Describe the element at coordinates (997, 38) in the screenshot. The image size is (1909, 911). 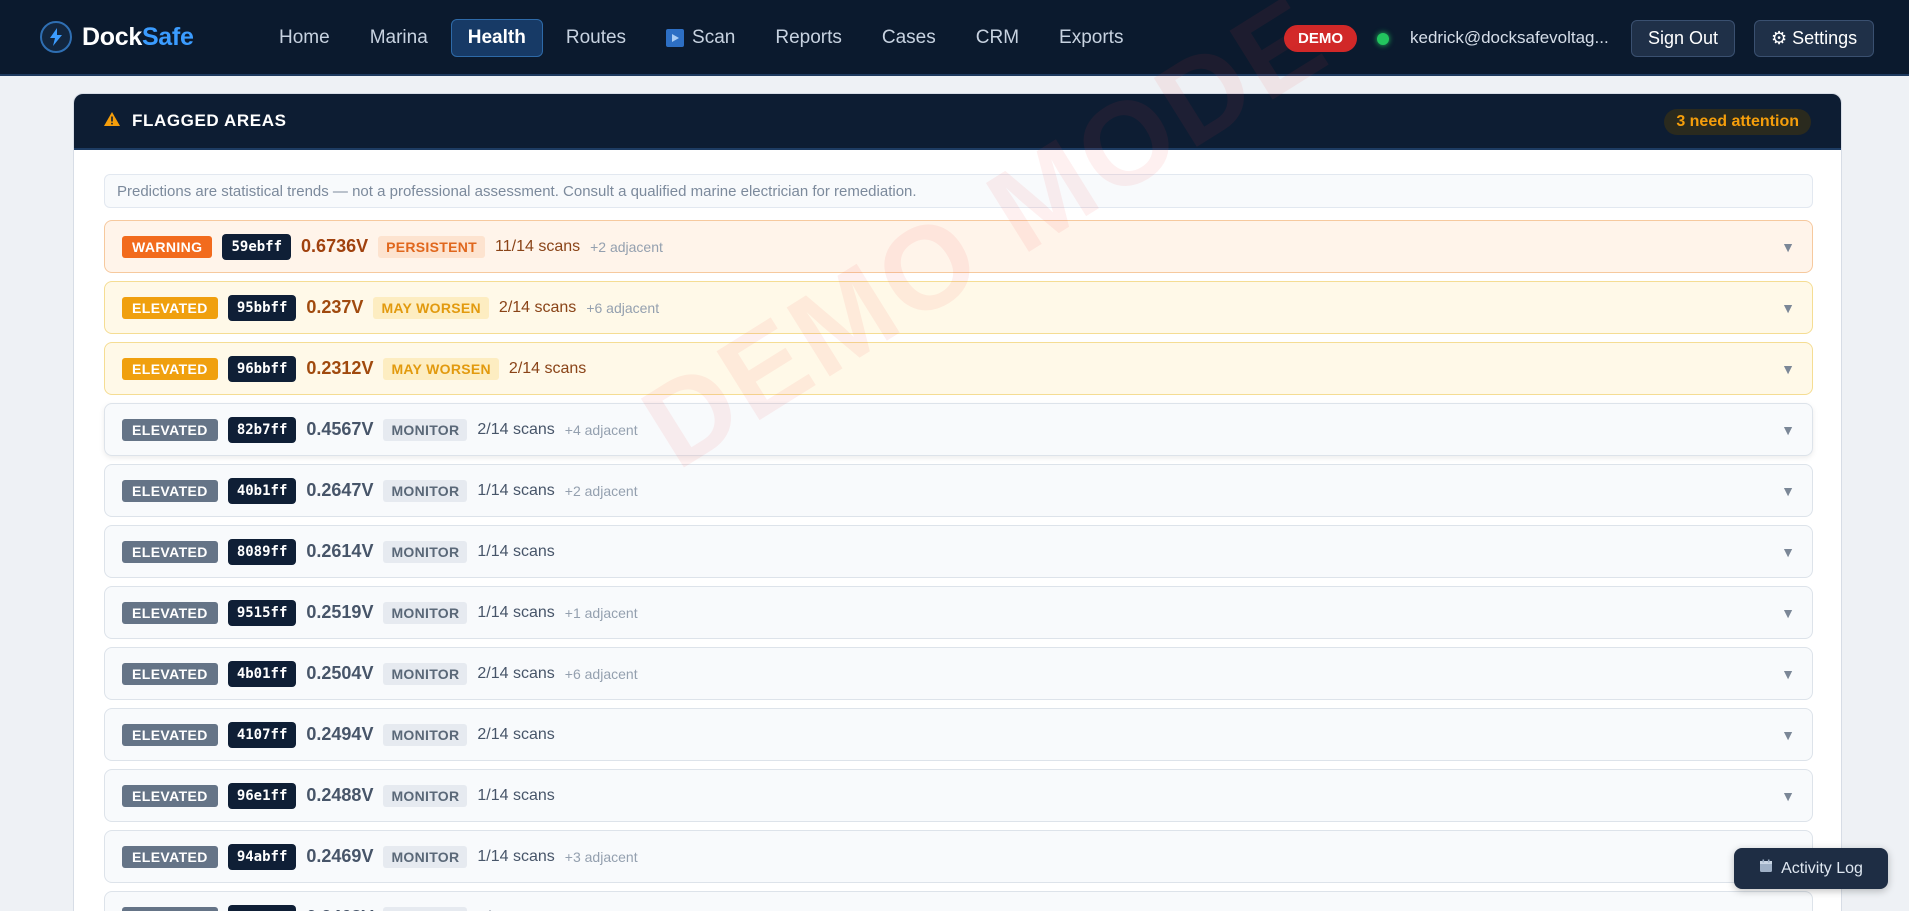
I see `nav-crm: CRM` at that location.